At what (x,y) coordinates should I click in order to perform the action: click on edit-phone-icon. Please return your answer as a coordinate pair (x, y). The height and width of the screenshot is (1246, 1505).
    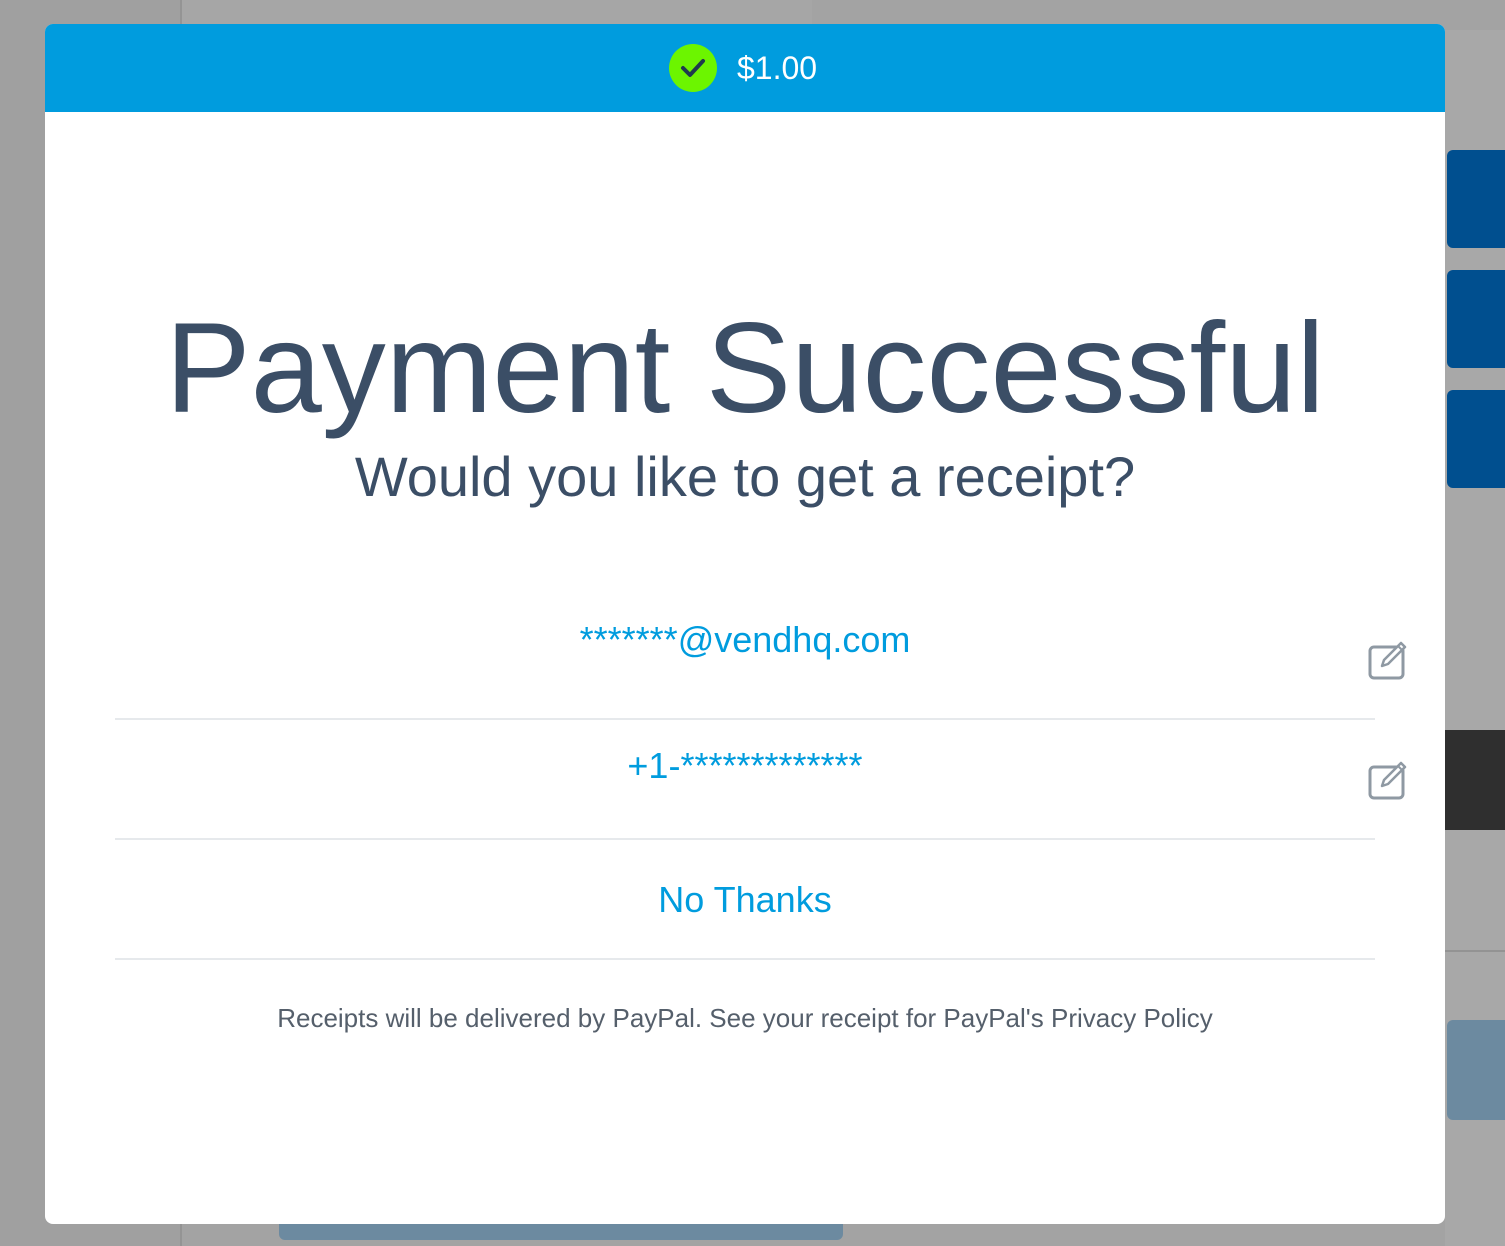
    Looking at the image, I should click on (1388, 779).